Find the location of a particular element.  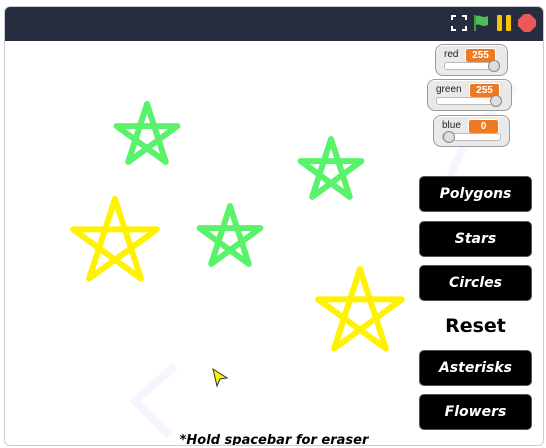

red-slider-label: red is located at coordinates (451, 54).